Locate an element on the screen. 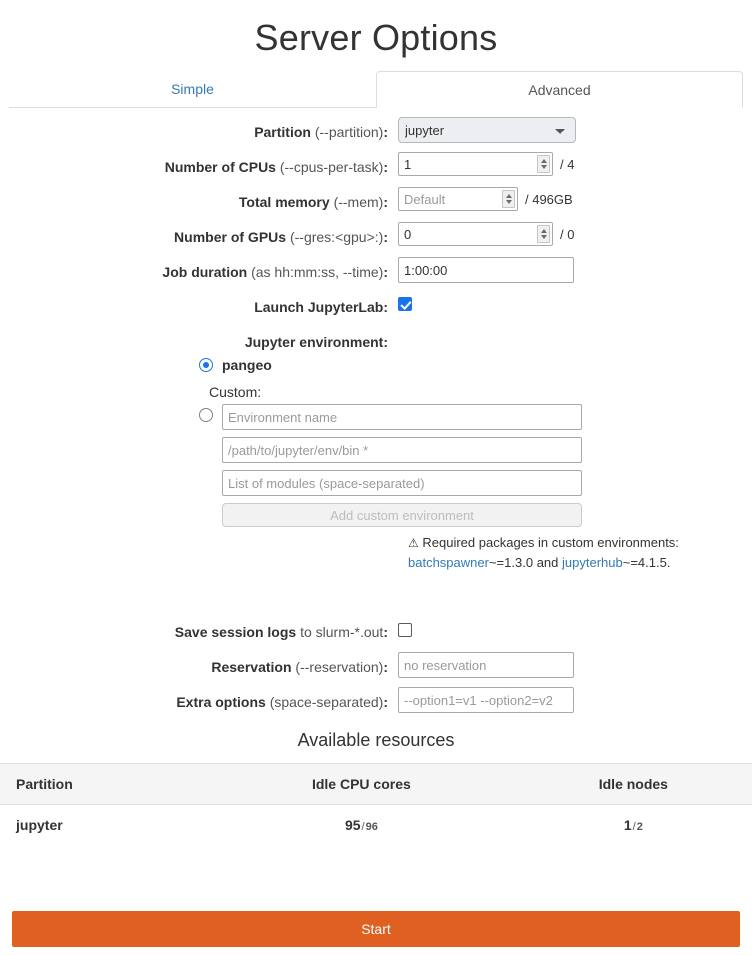 Image resolution: width=752 pixels, height=955 pixels. partition-select: jupyter is located at coordinates (487, 130).